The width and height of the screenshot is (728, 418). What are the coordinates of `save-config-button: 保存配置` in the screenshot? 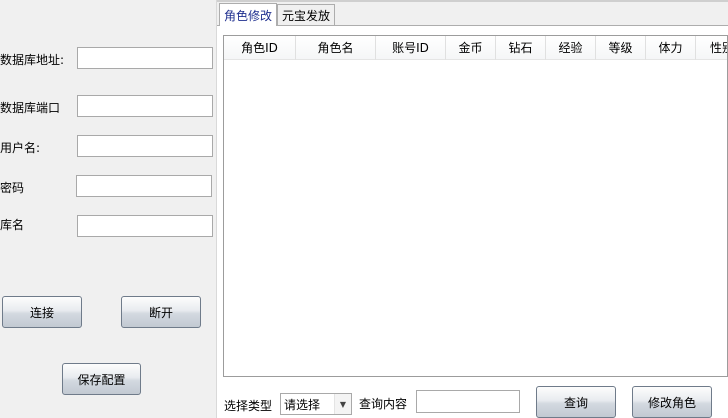 It's located at (101, 379).